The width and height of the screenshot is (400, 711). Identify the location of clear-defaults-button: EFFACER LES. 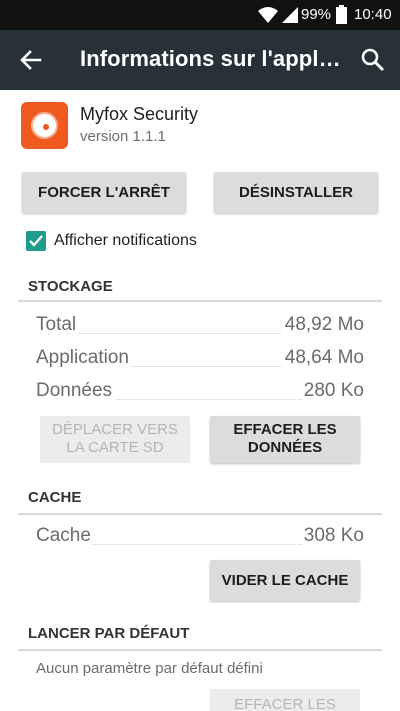
(285, 700).